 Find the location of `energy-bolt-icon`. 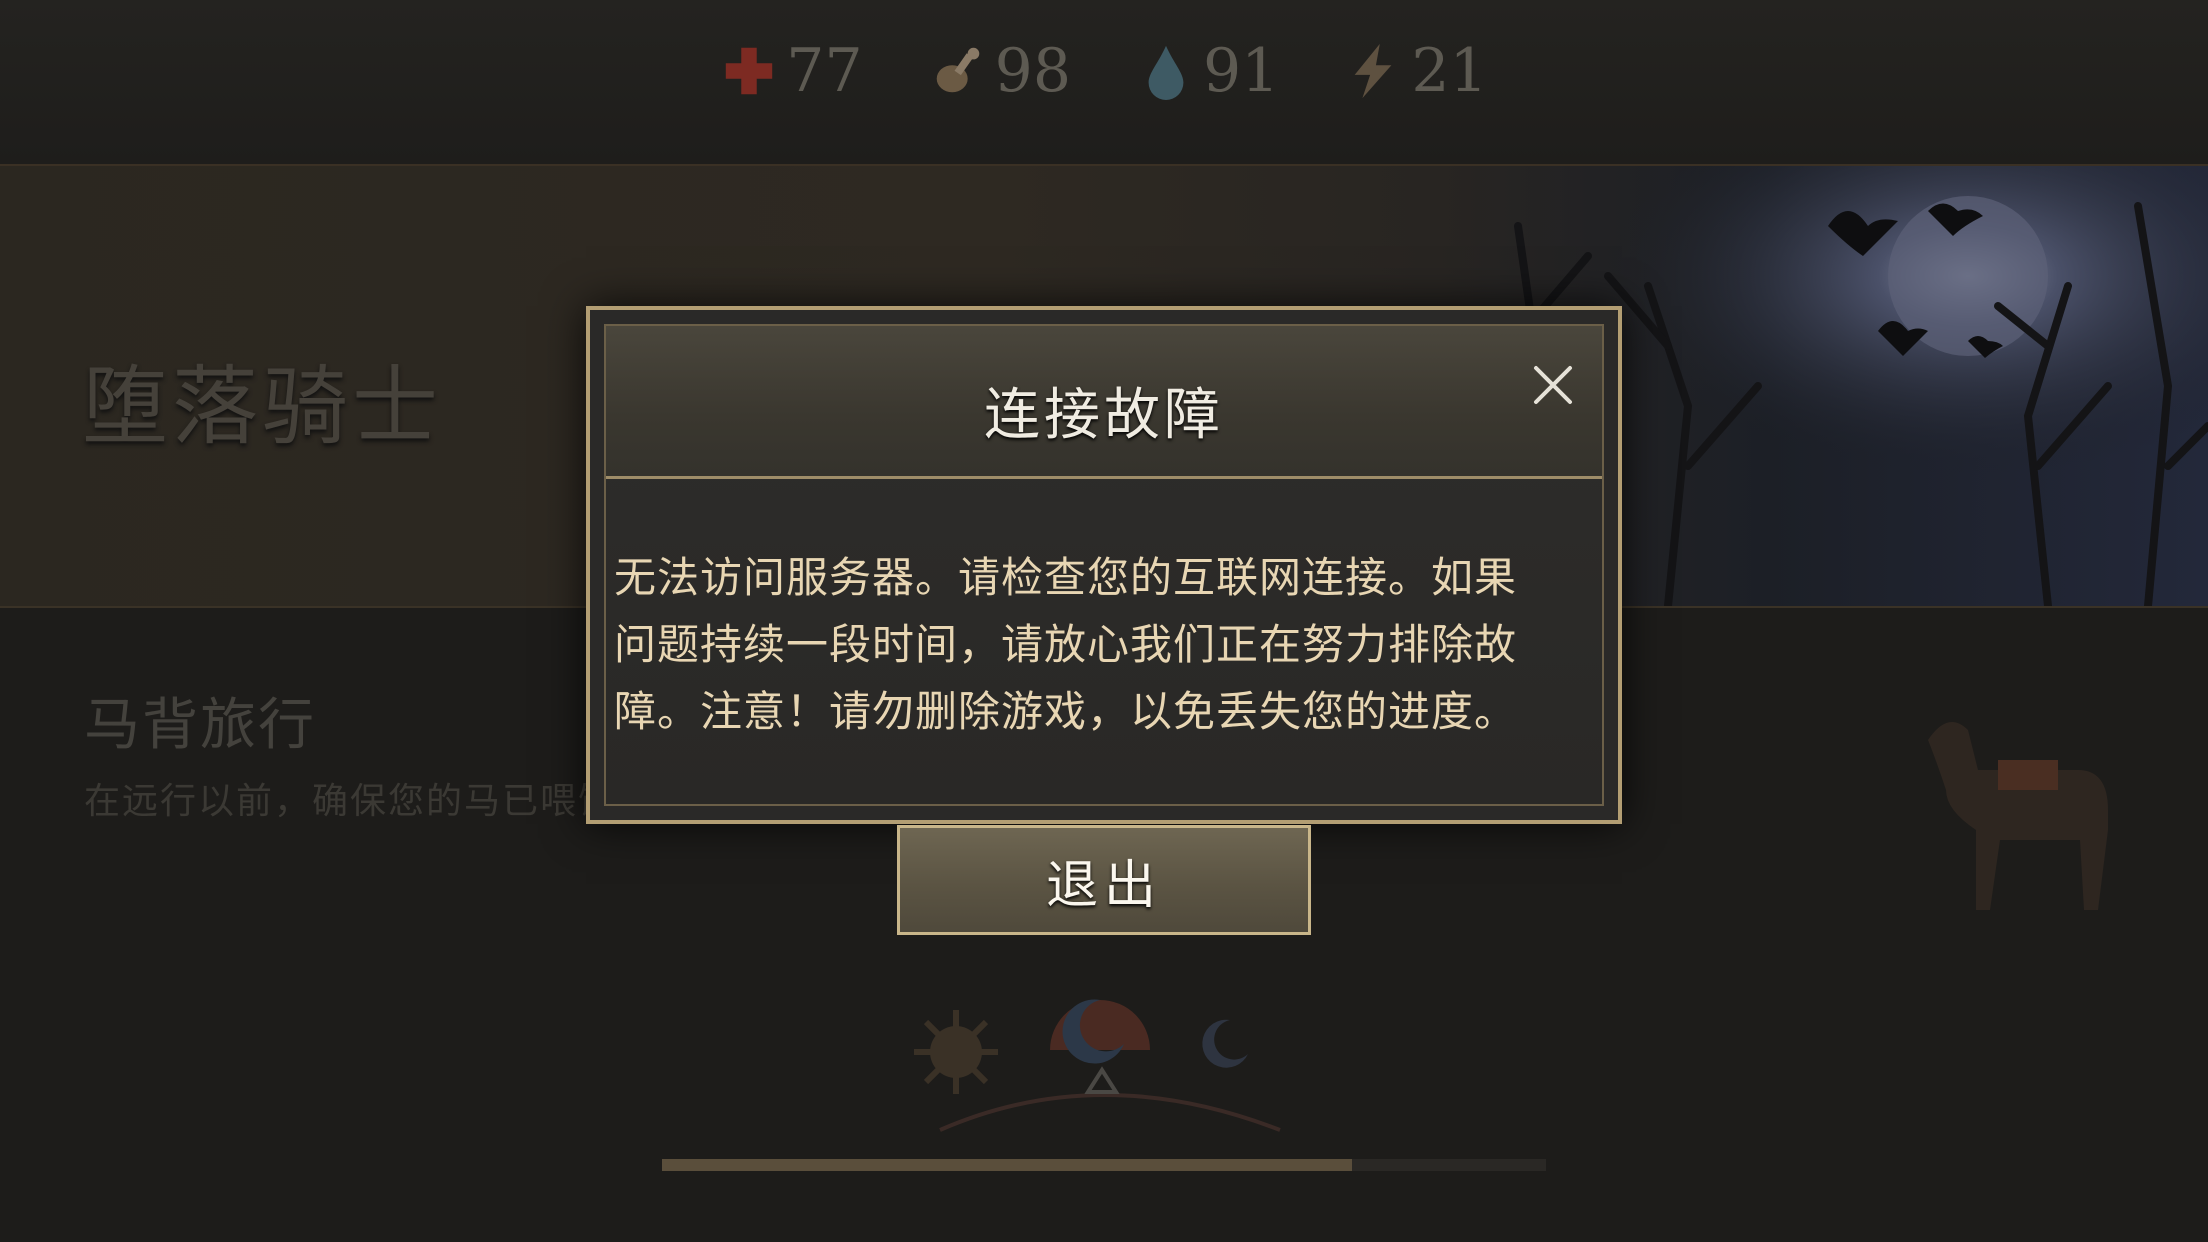

energy-bolt-icon is located at coordinates (1373, 71).